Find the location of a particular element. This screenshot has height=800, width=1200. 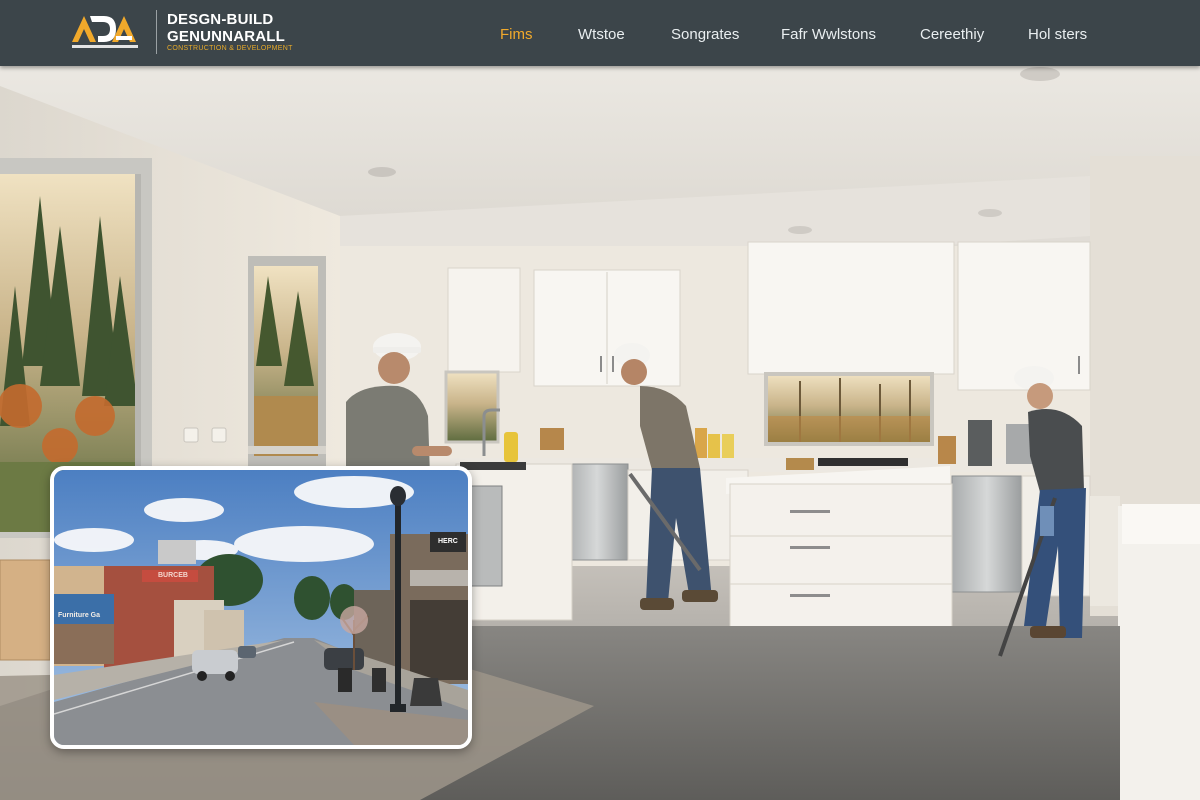

store-sign-furniture: Furniture Ga is located at coordinates (79, 615).